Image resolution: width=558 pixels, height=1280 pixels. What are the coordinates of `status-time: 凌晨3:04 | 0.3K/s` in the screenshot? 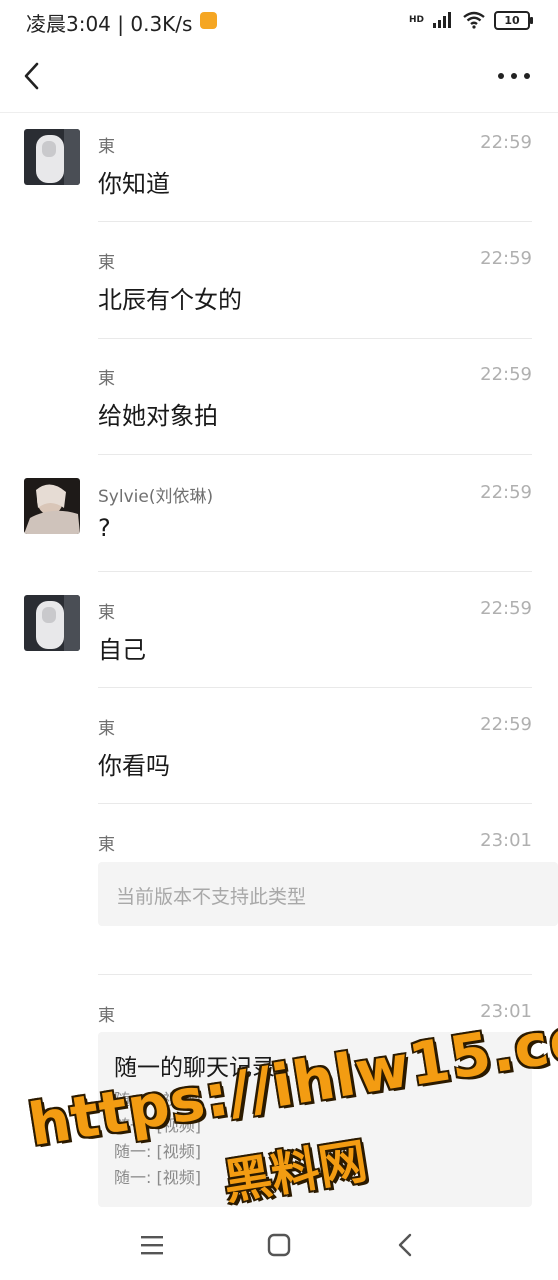 It's located at (109, 24).